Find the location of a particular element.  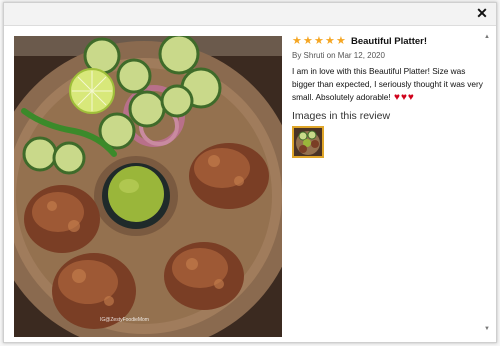

review-image-thumbnail is located at coordinates (308, 142).